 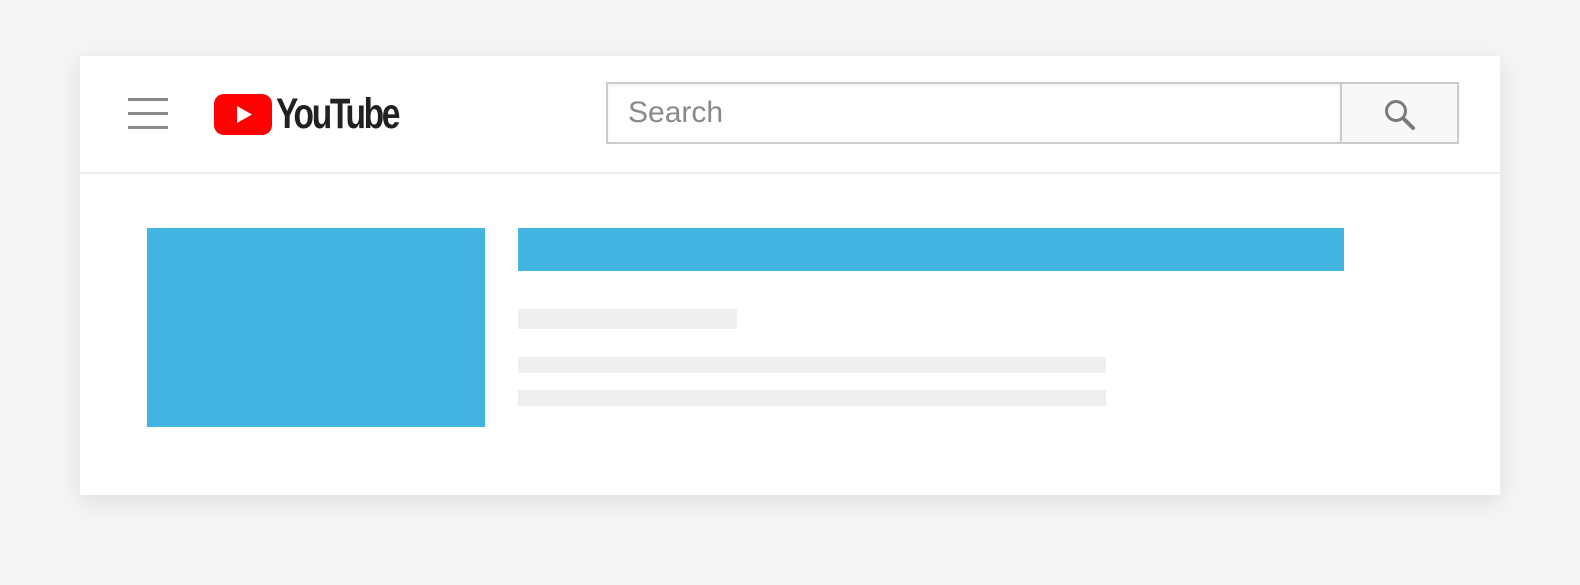 What do you see at coordinates (627, 319) in the screenshot?
I see `video-meta-placeholder` at bounding box center [627, 319].